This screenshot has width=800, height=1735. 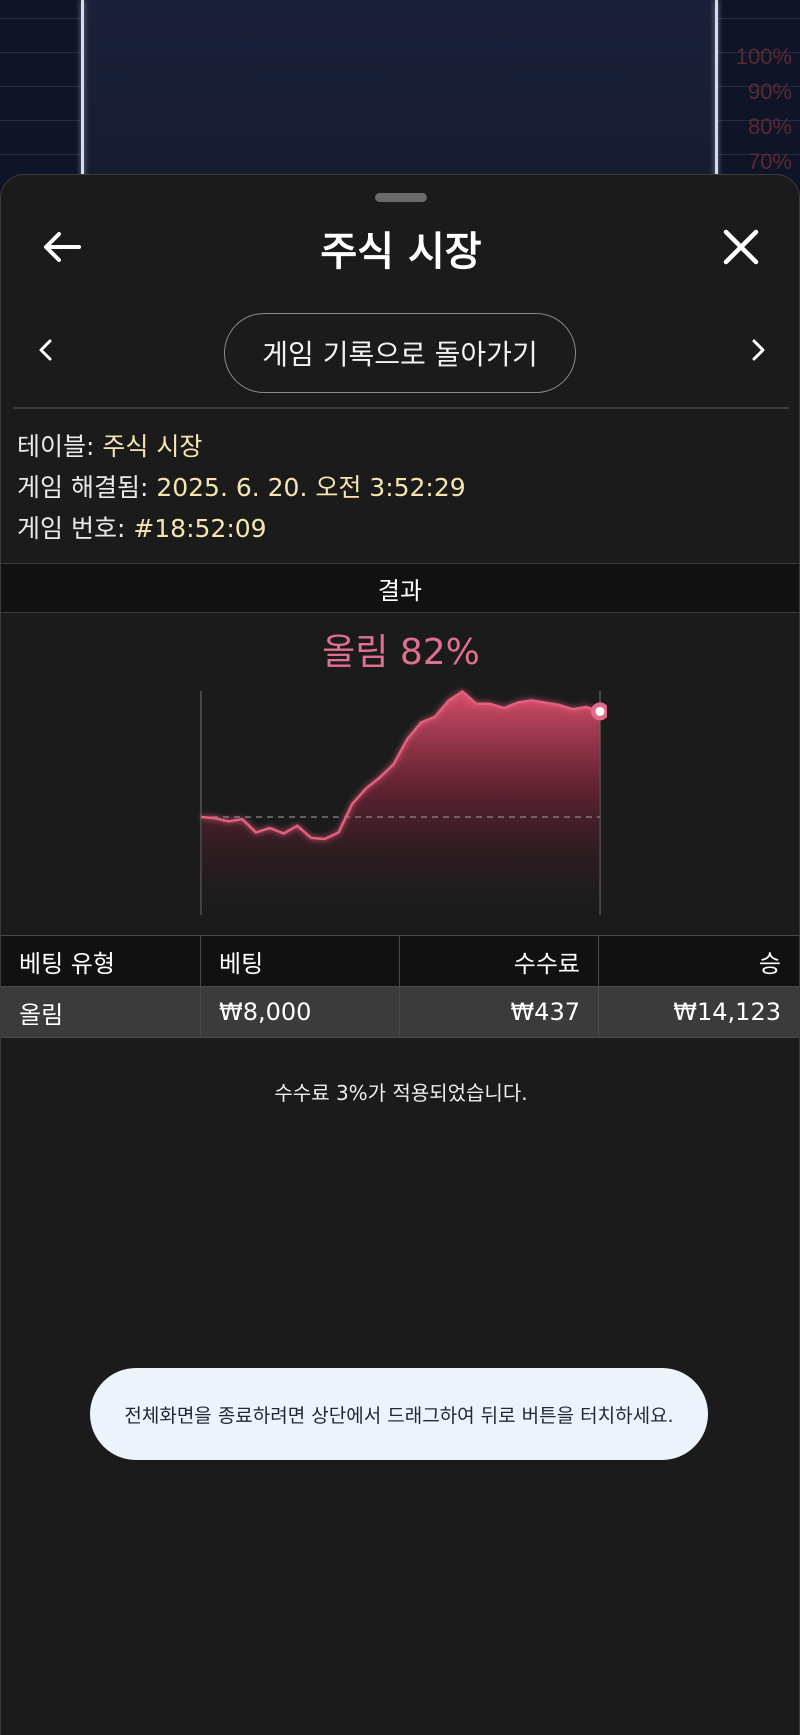 I want to click on info-game-number: 게임 번호: #18:52:09, so click(x=142, y=527).